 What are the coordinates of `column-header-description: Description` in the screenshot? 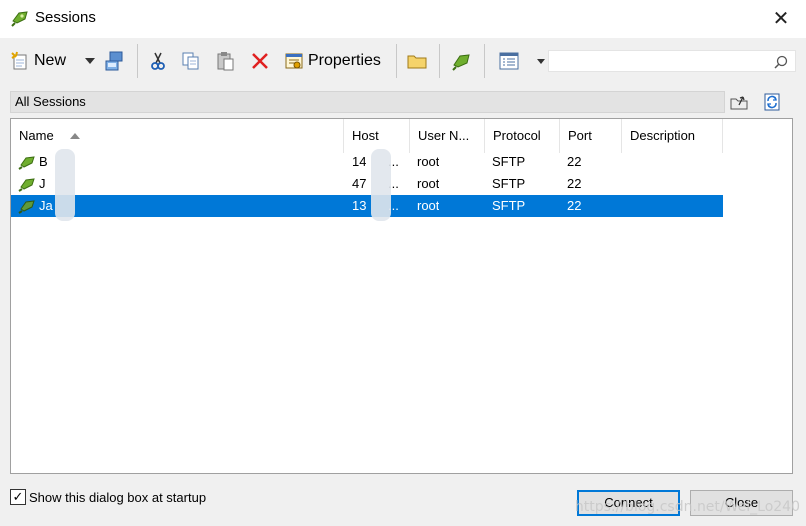 It's located at (672, 136).